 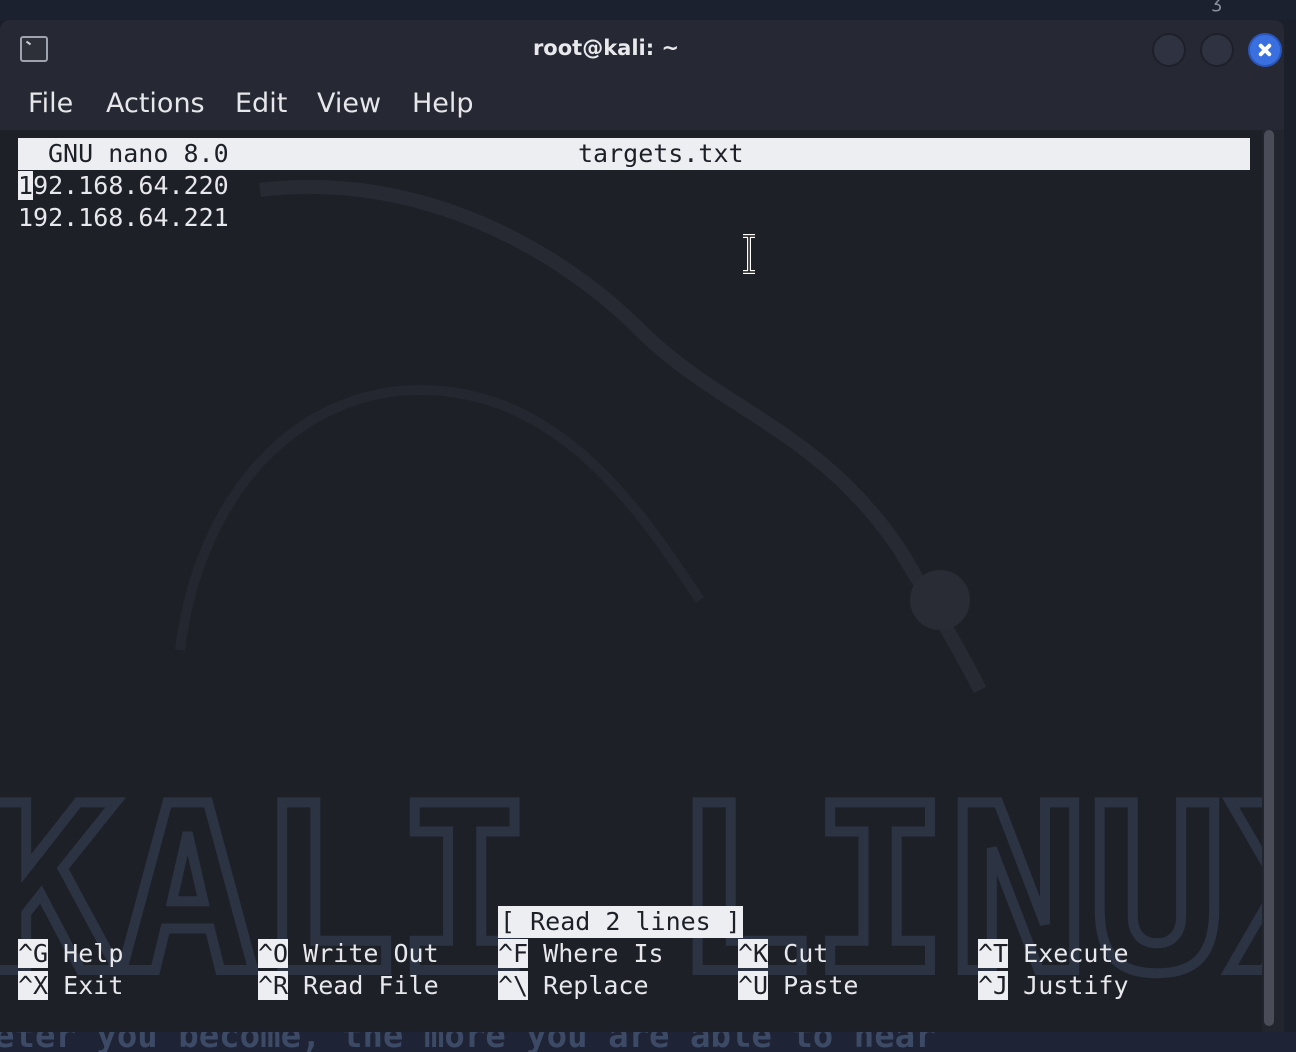 What do you see at coordinates (620, 922) in the screenshot?
I see `status-message: [ Read 2 lines ]` at bounding box center [620, 922].